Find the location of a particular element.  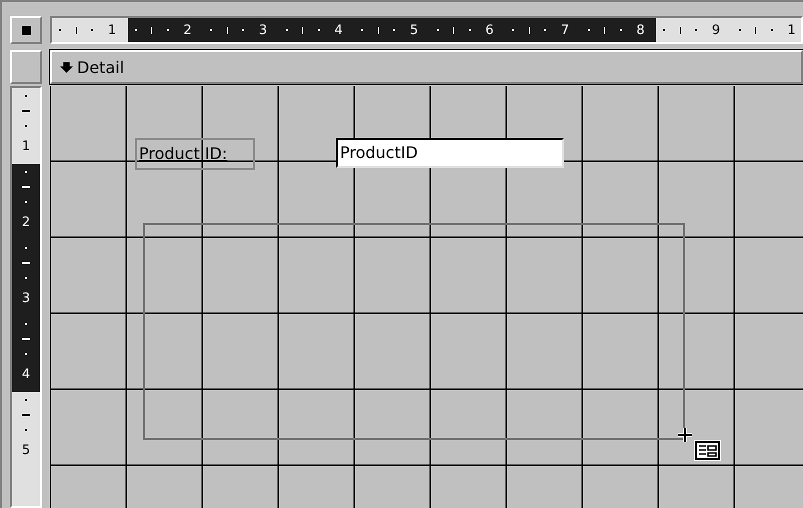

ruler-number: 8 is located at coordinates (640, 30).